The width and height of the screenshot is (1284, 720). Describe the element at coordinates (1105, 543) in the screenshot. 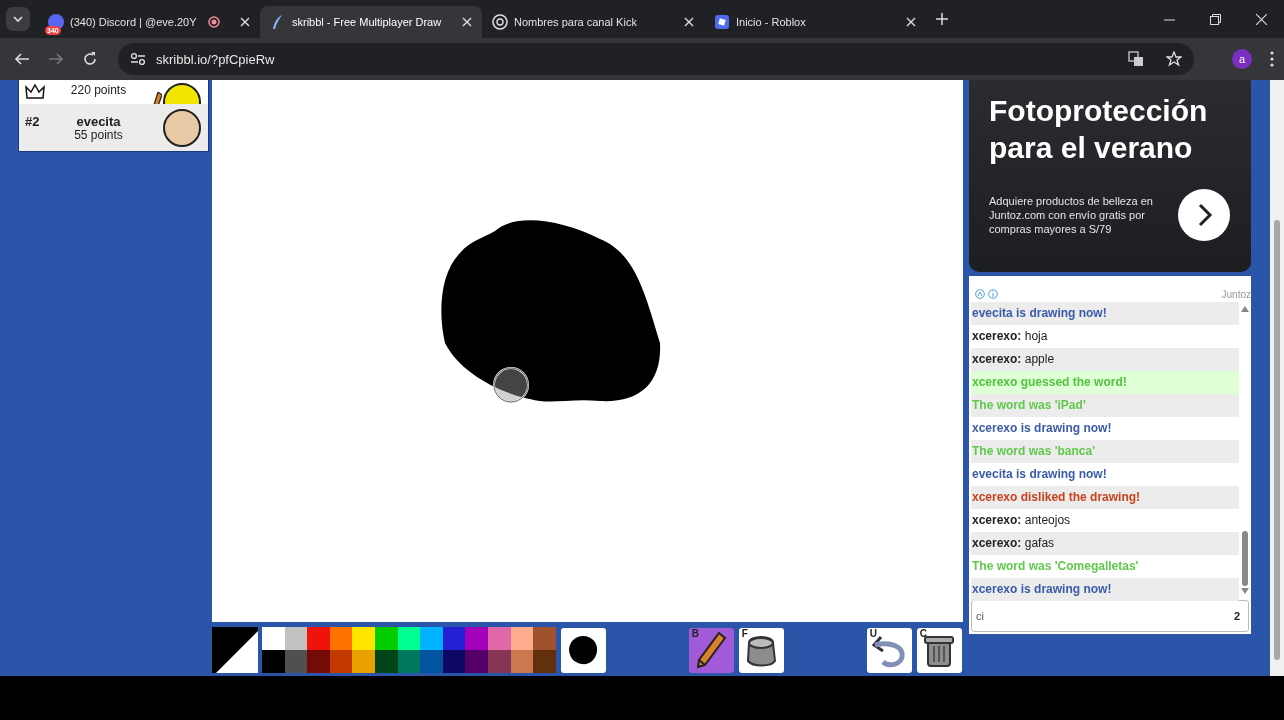

I see `chat-message: xcerexo: gafas` at that location.